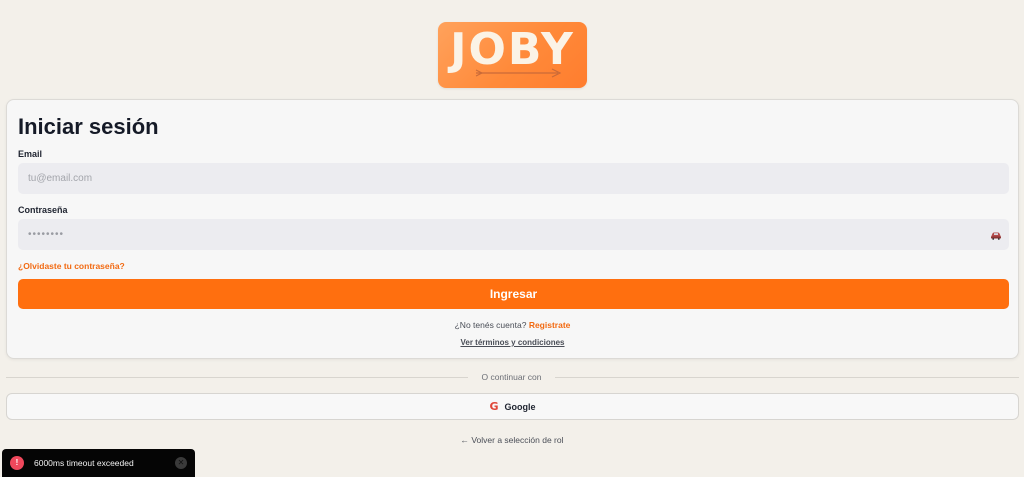 The width and height of the screenshot is (1024, 477). I want to click on terms-link: Ver términos y condiciones, so click(512, 342).